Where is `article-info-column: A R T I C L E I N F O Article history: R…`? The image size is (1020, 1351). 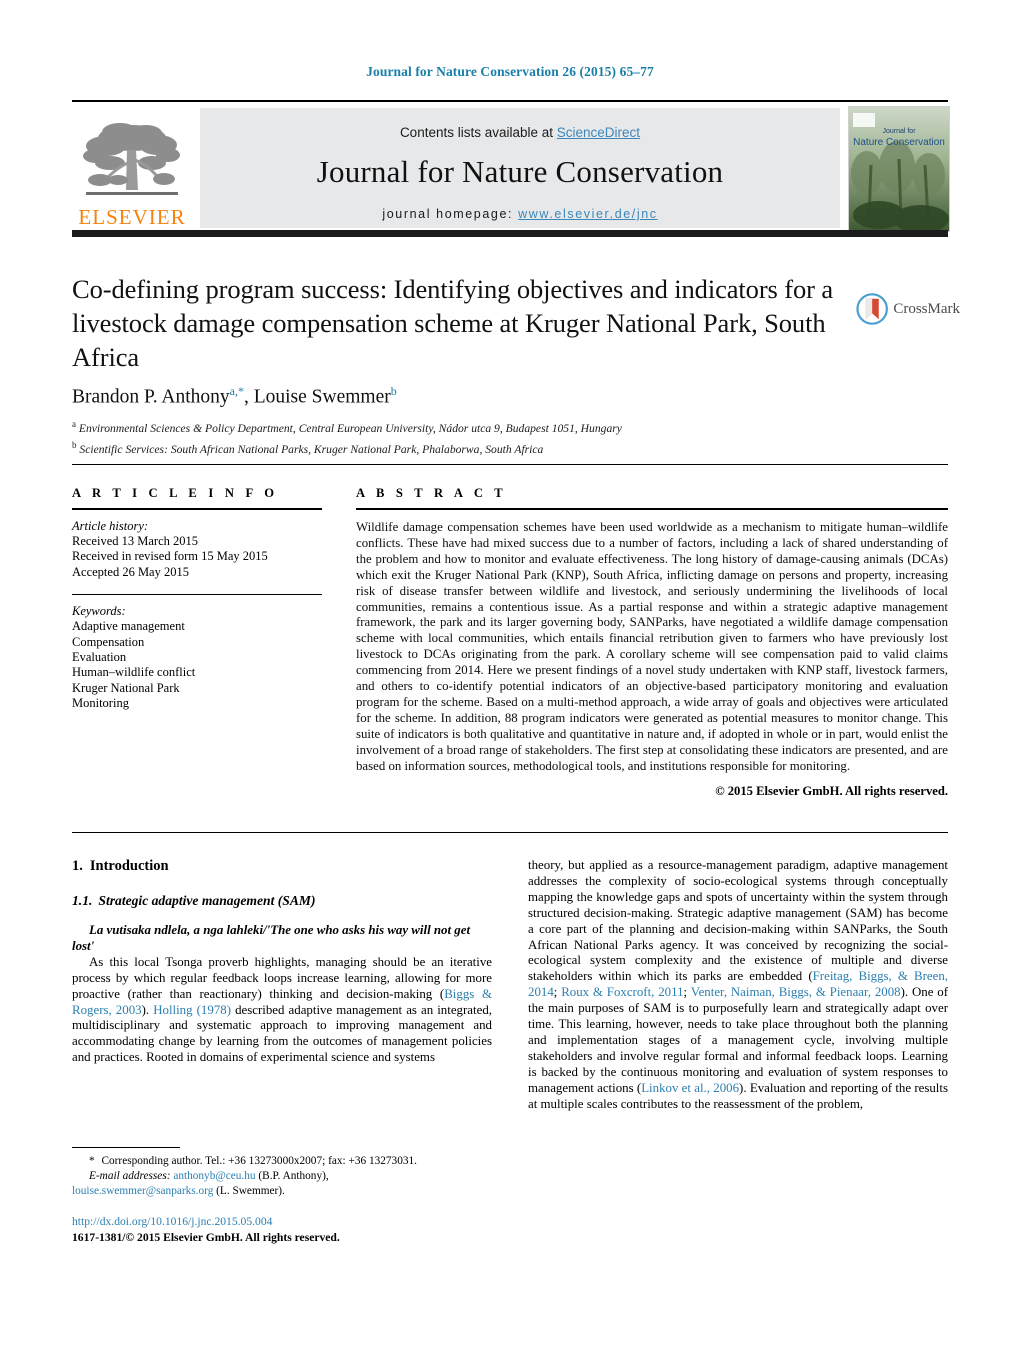
article-info-column: A R T I C L E I N F O Article history: R… is located at coordinates (197, 599).